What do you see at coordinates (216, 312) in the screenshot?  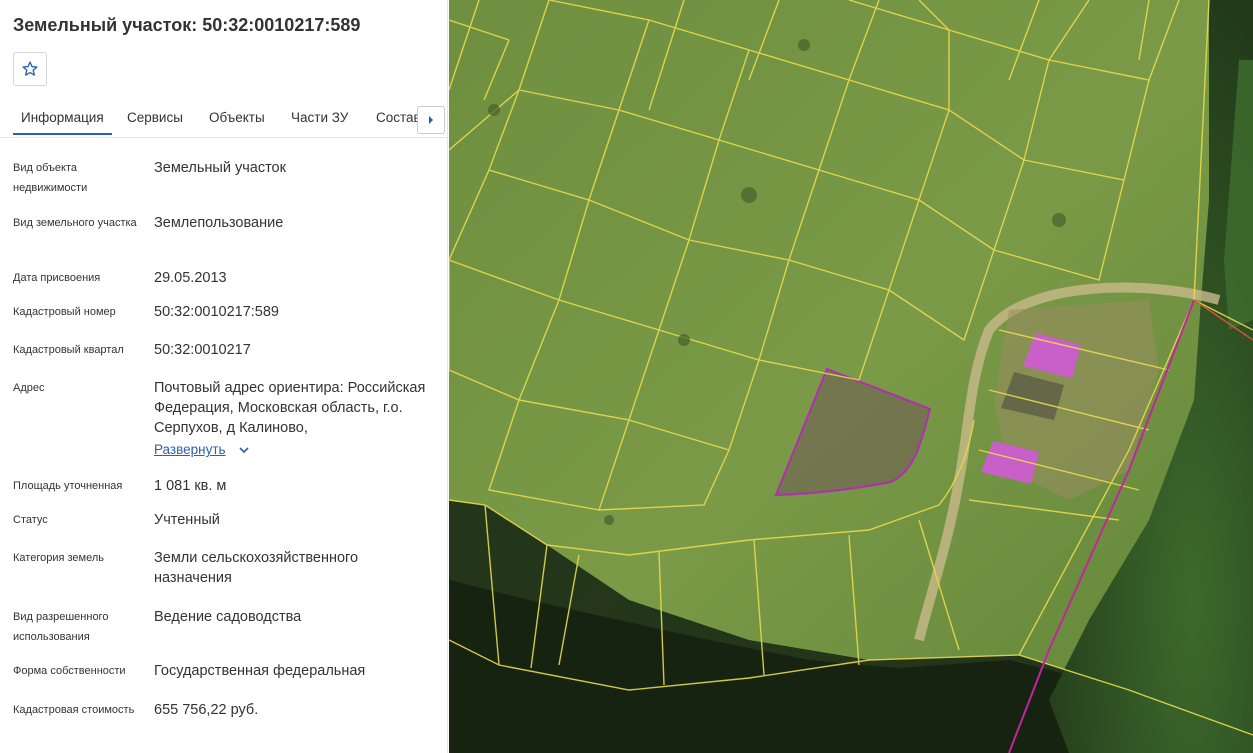 I see `field-value: 50:32:0010217:589` at bounding box center [216, 312].